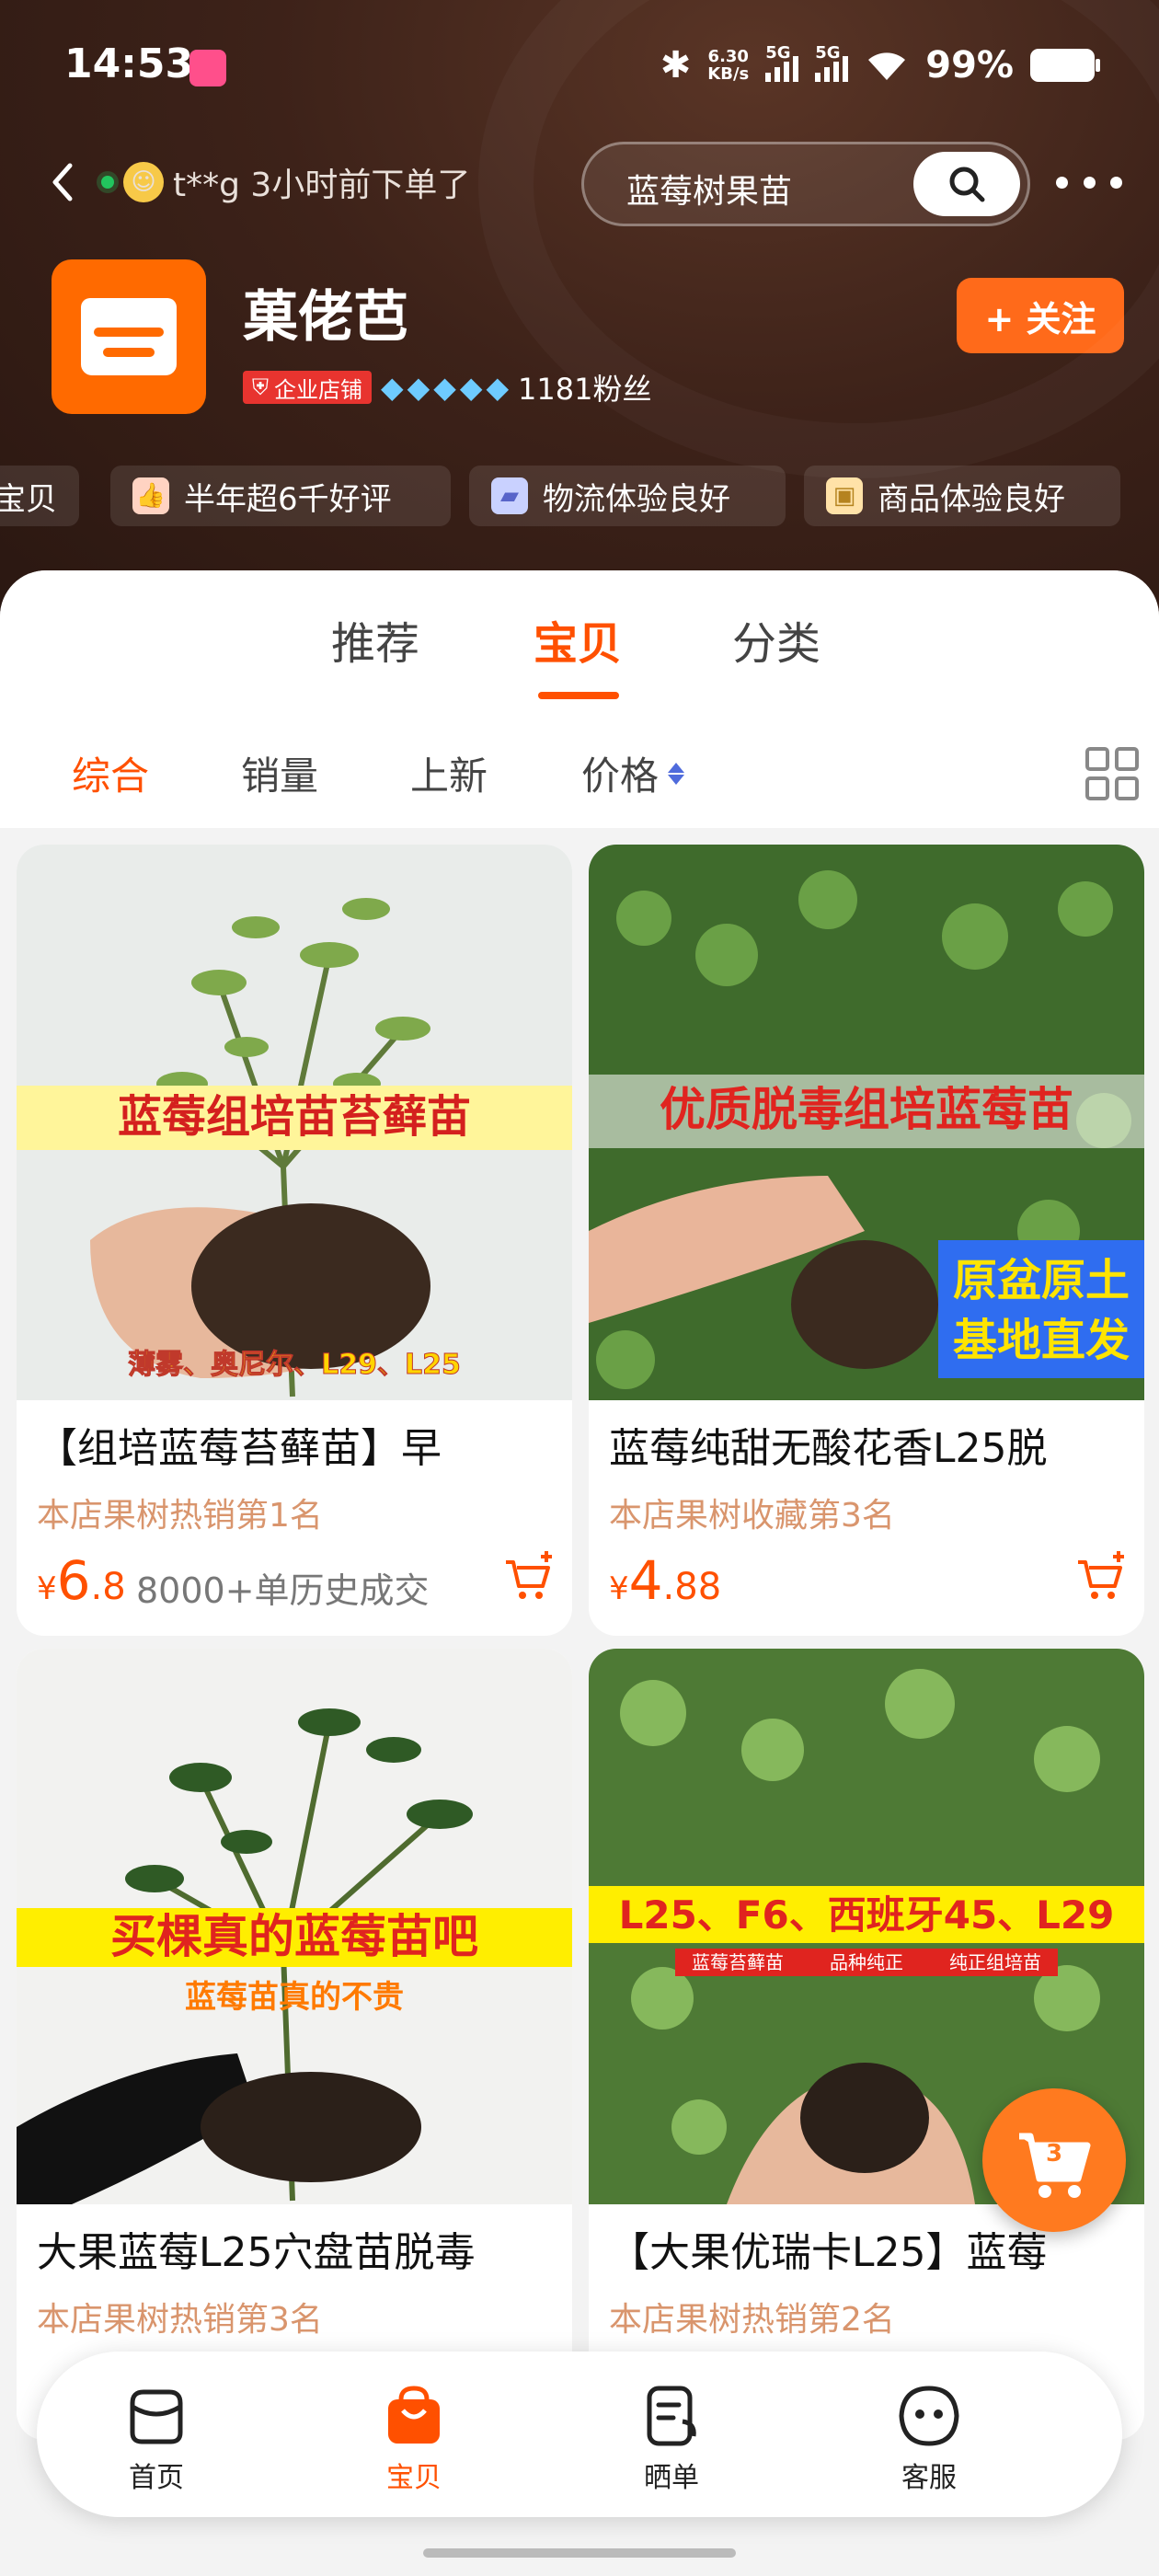  I want to click on product-title: 大果蓝莓L25穴盘苗脱毒, so click(299, 2248).